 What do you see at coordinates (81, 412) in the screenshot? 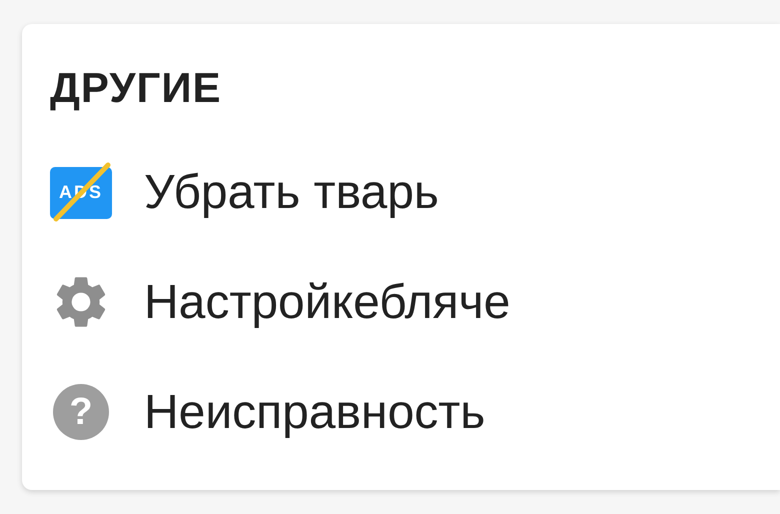
I see `help-icon: ?` at bounding box center [81, 412].